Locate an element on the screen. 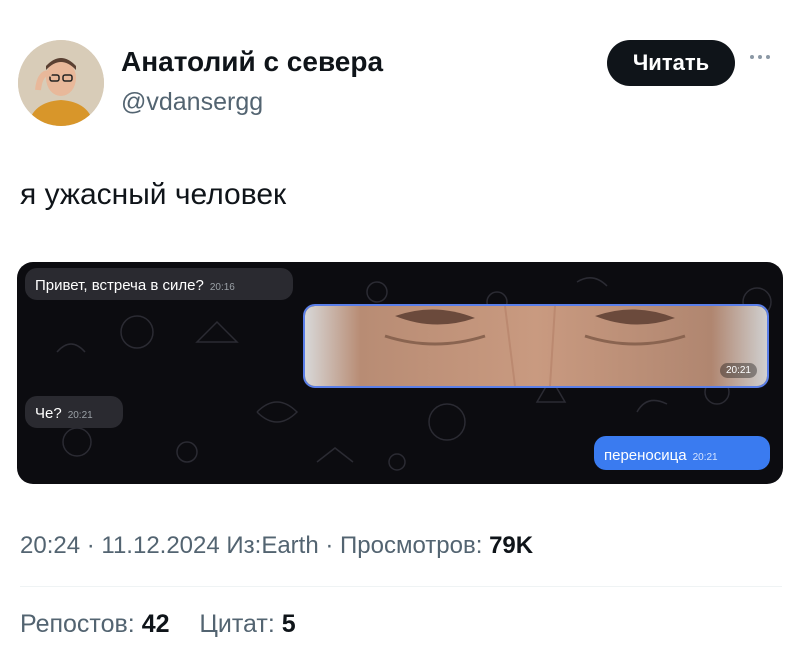 The image size is (800, 666). avatar-image is located at coordinates (61, 83).